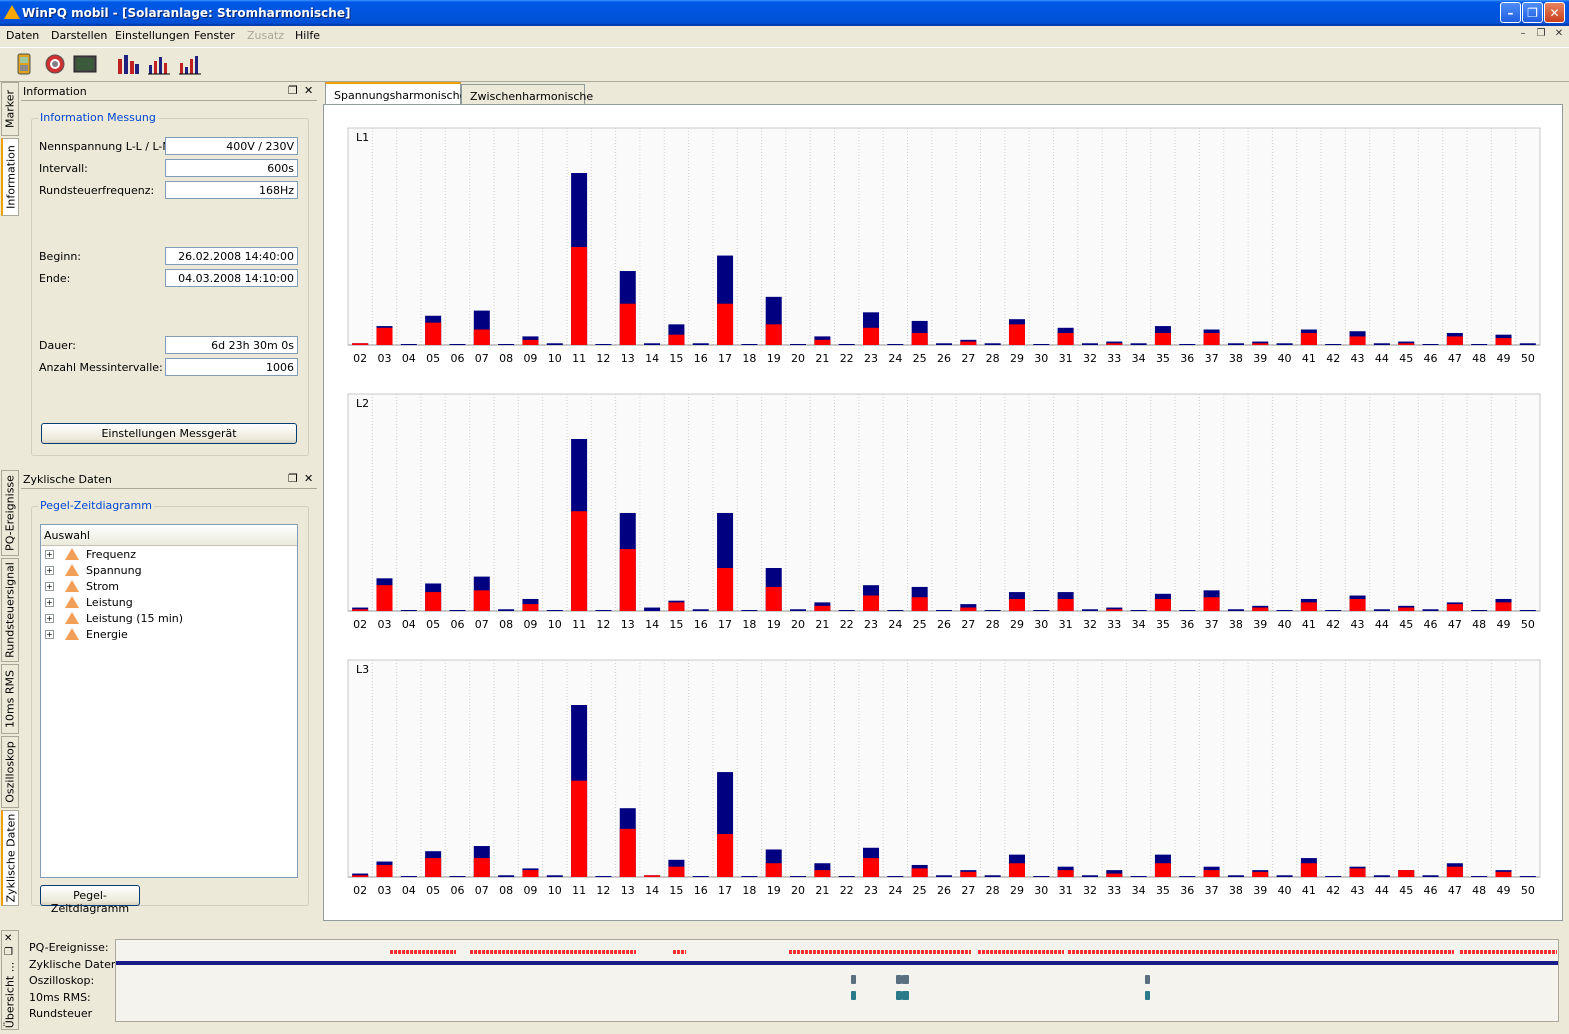 Image resolution: width=1569 pixels, height=1034 pixels. Describe the element at coordinates (55, 64) in the screenshot. I see `refresh-icon` at that location.